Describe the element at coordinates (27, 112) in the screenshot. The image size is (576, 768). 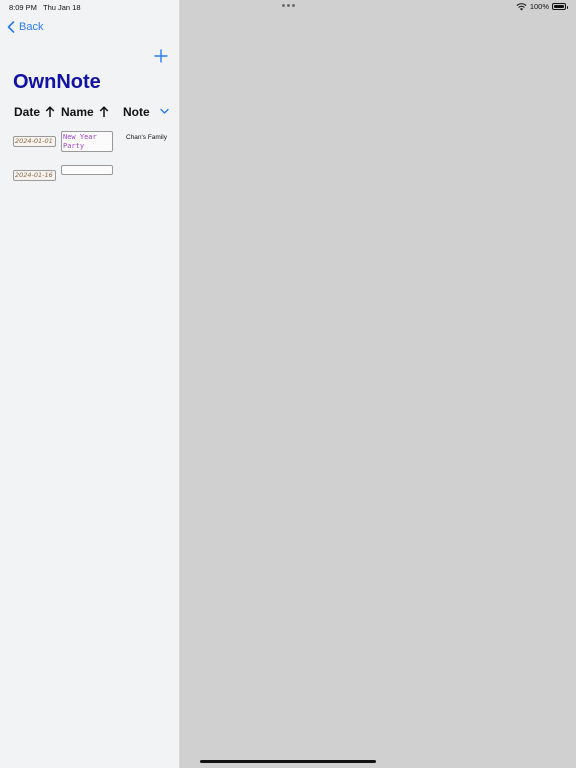
I see `date-column-label: Date` at that location.